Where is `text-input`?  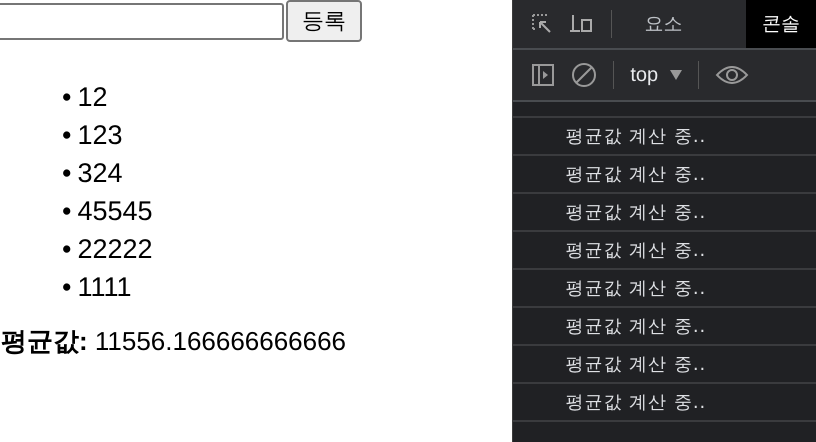
text-input is located at coordinates (142, 21).